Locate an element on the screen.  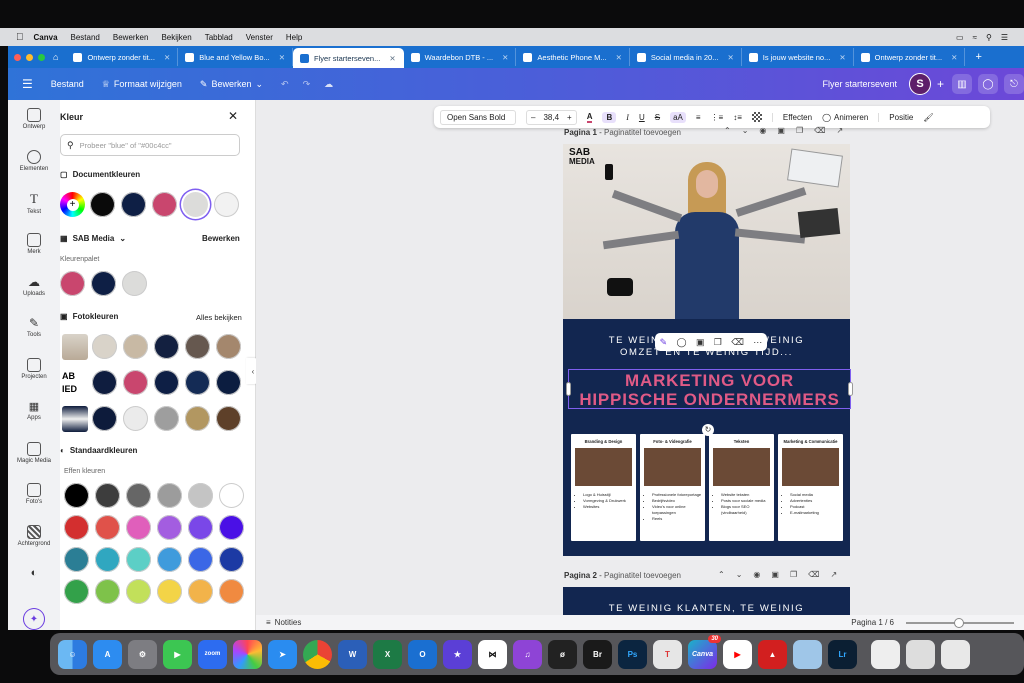
list-icon: ⋮≡ is located at coordinates (717, 117).